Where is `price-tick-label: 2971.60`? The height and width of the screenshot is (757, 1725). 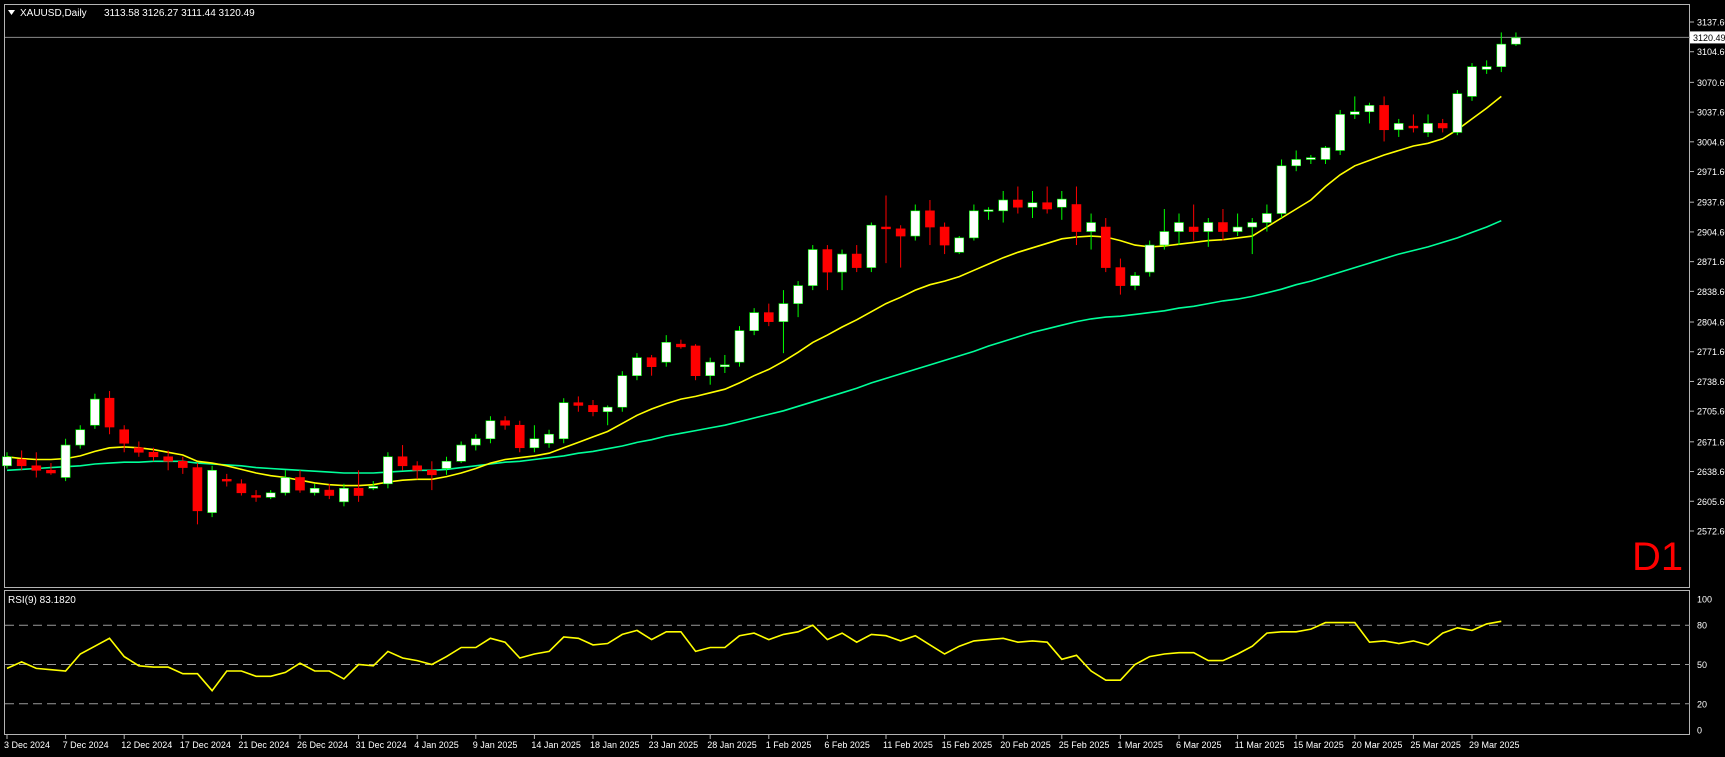 price-tick-label: 2971.60 is located at coordinates (1711, 172).